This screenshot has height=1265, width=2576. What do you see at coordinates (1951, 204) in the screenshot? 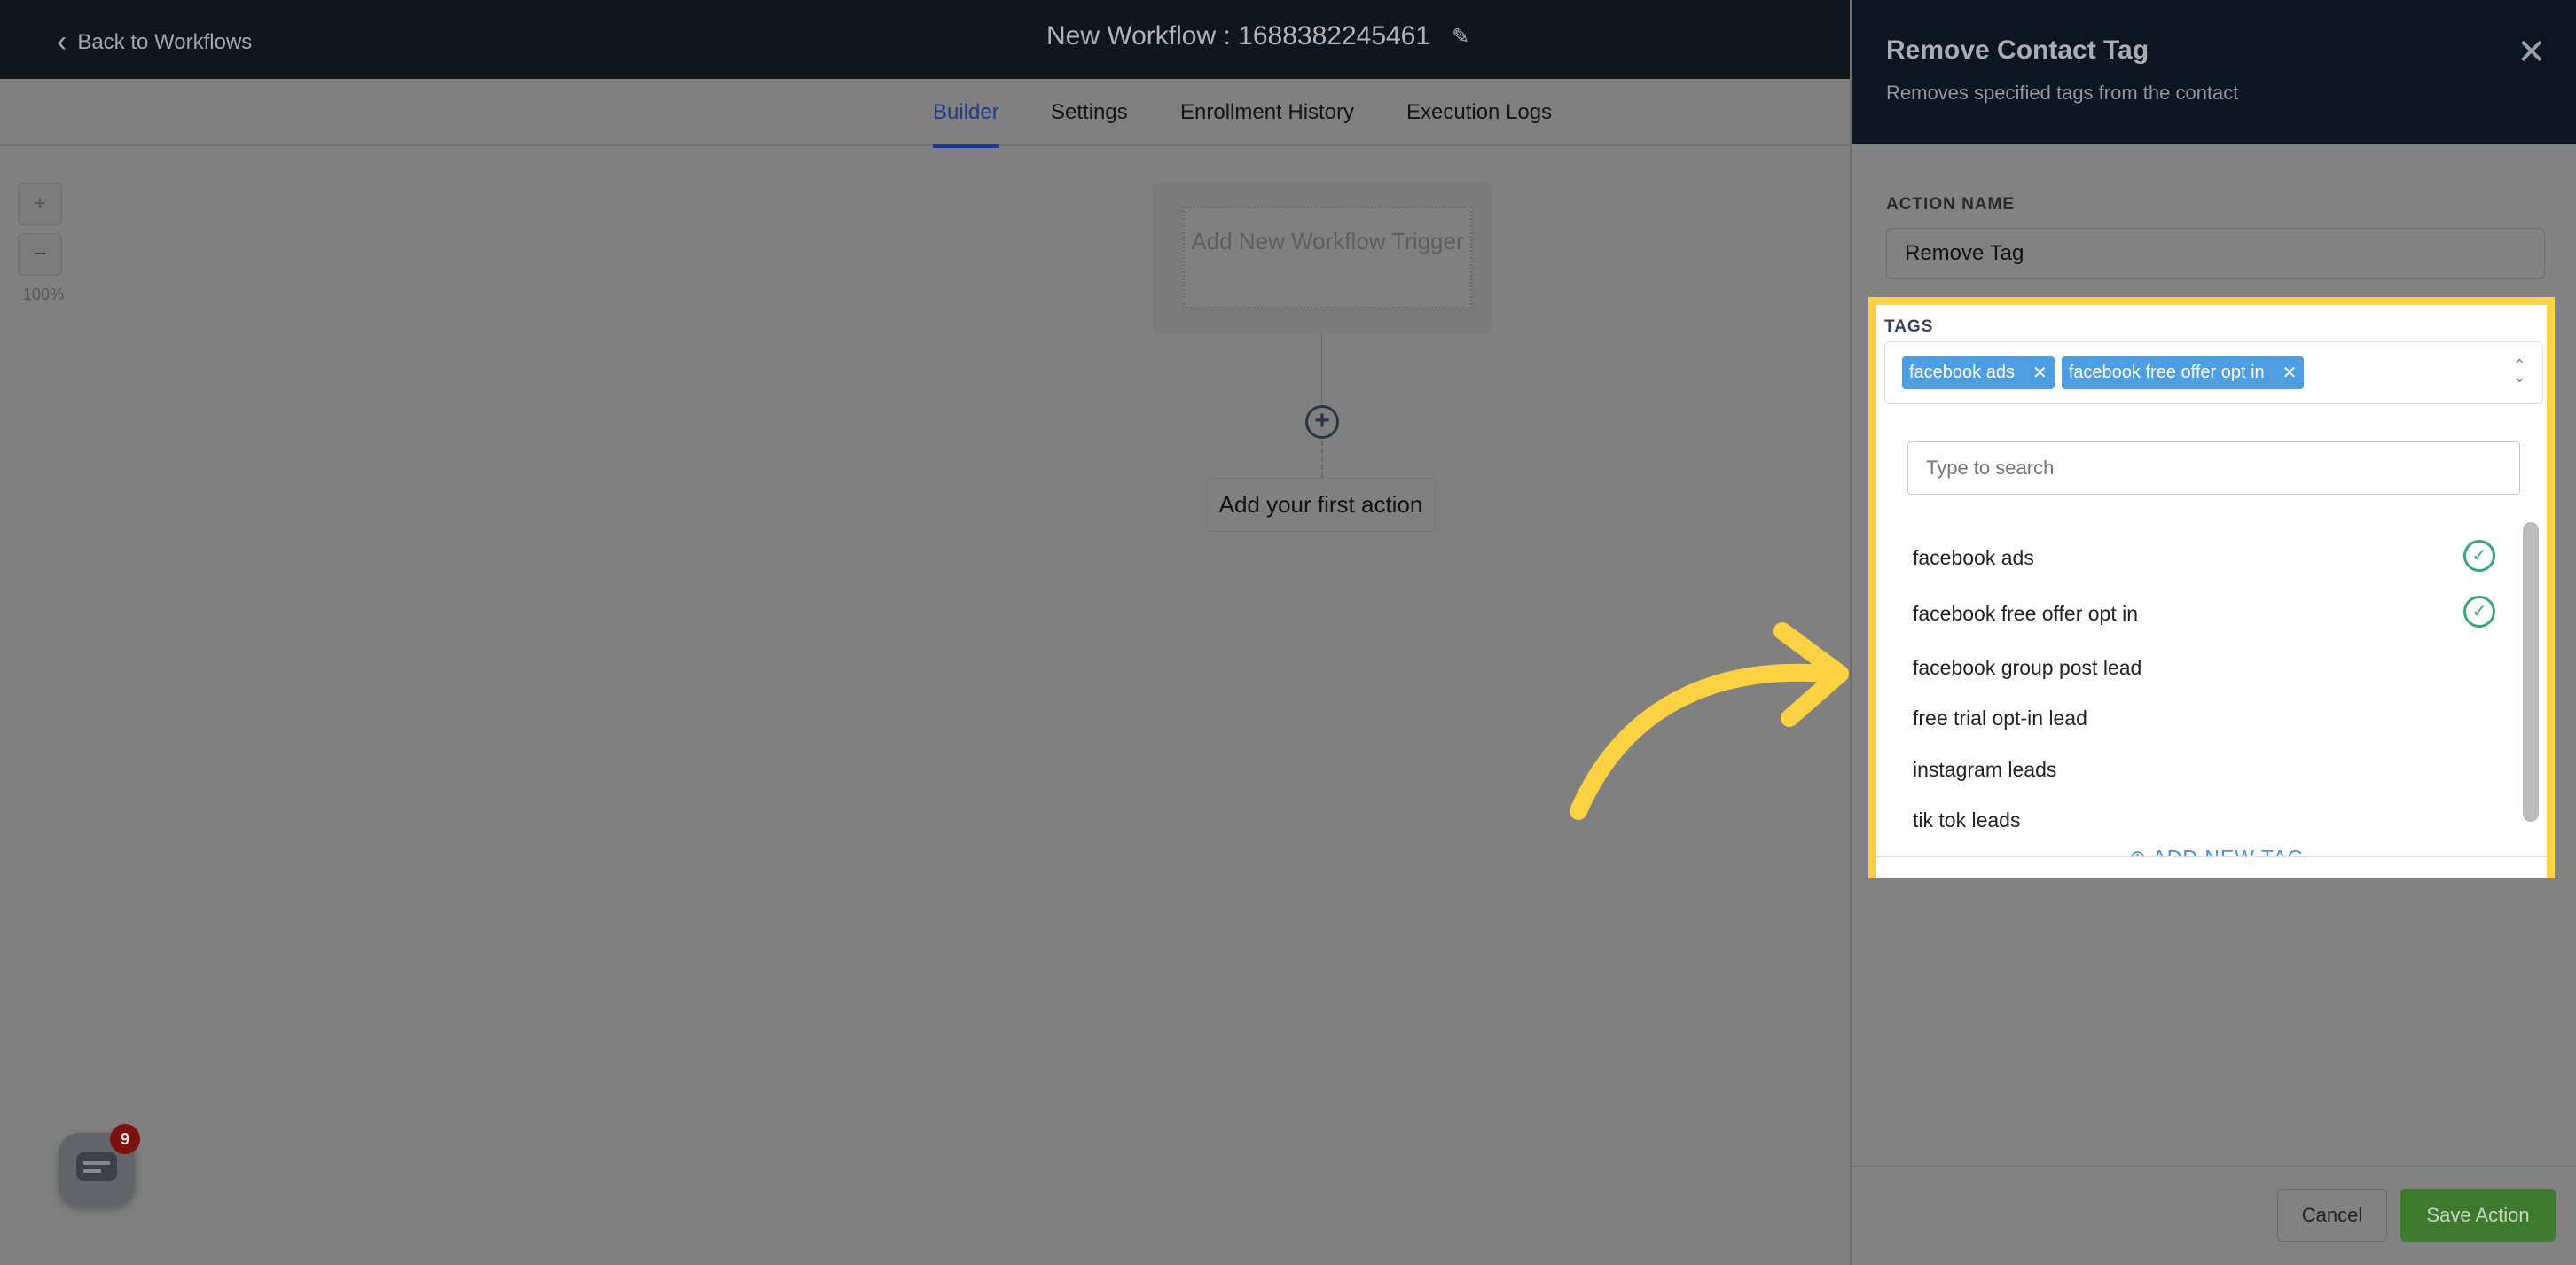
I see `action-name-label: ACTION NAME` at bounding box center [1951, 204].